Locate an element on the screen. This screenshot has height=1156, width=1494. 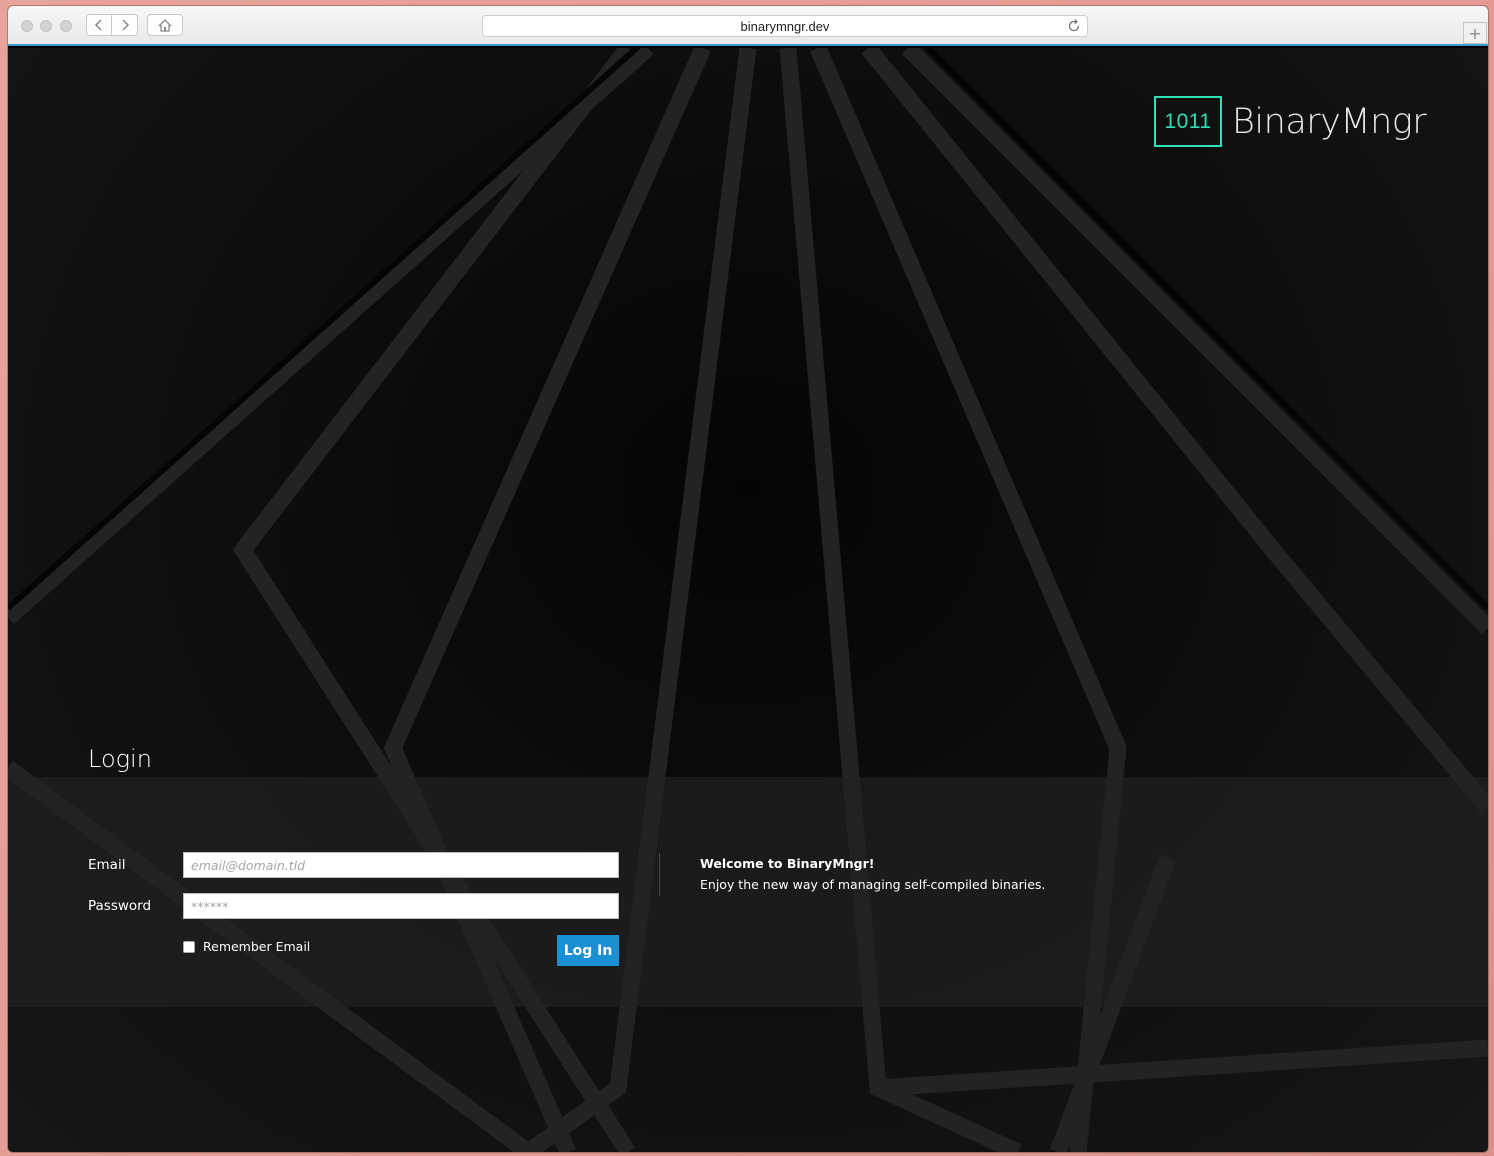
home-icon is located at coordinates (165, 25).